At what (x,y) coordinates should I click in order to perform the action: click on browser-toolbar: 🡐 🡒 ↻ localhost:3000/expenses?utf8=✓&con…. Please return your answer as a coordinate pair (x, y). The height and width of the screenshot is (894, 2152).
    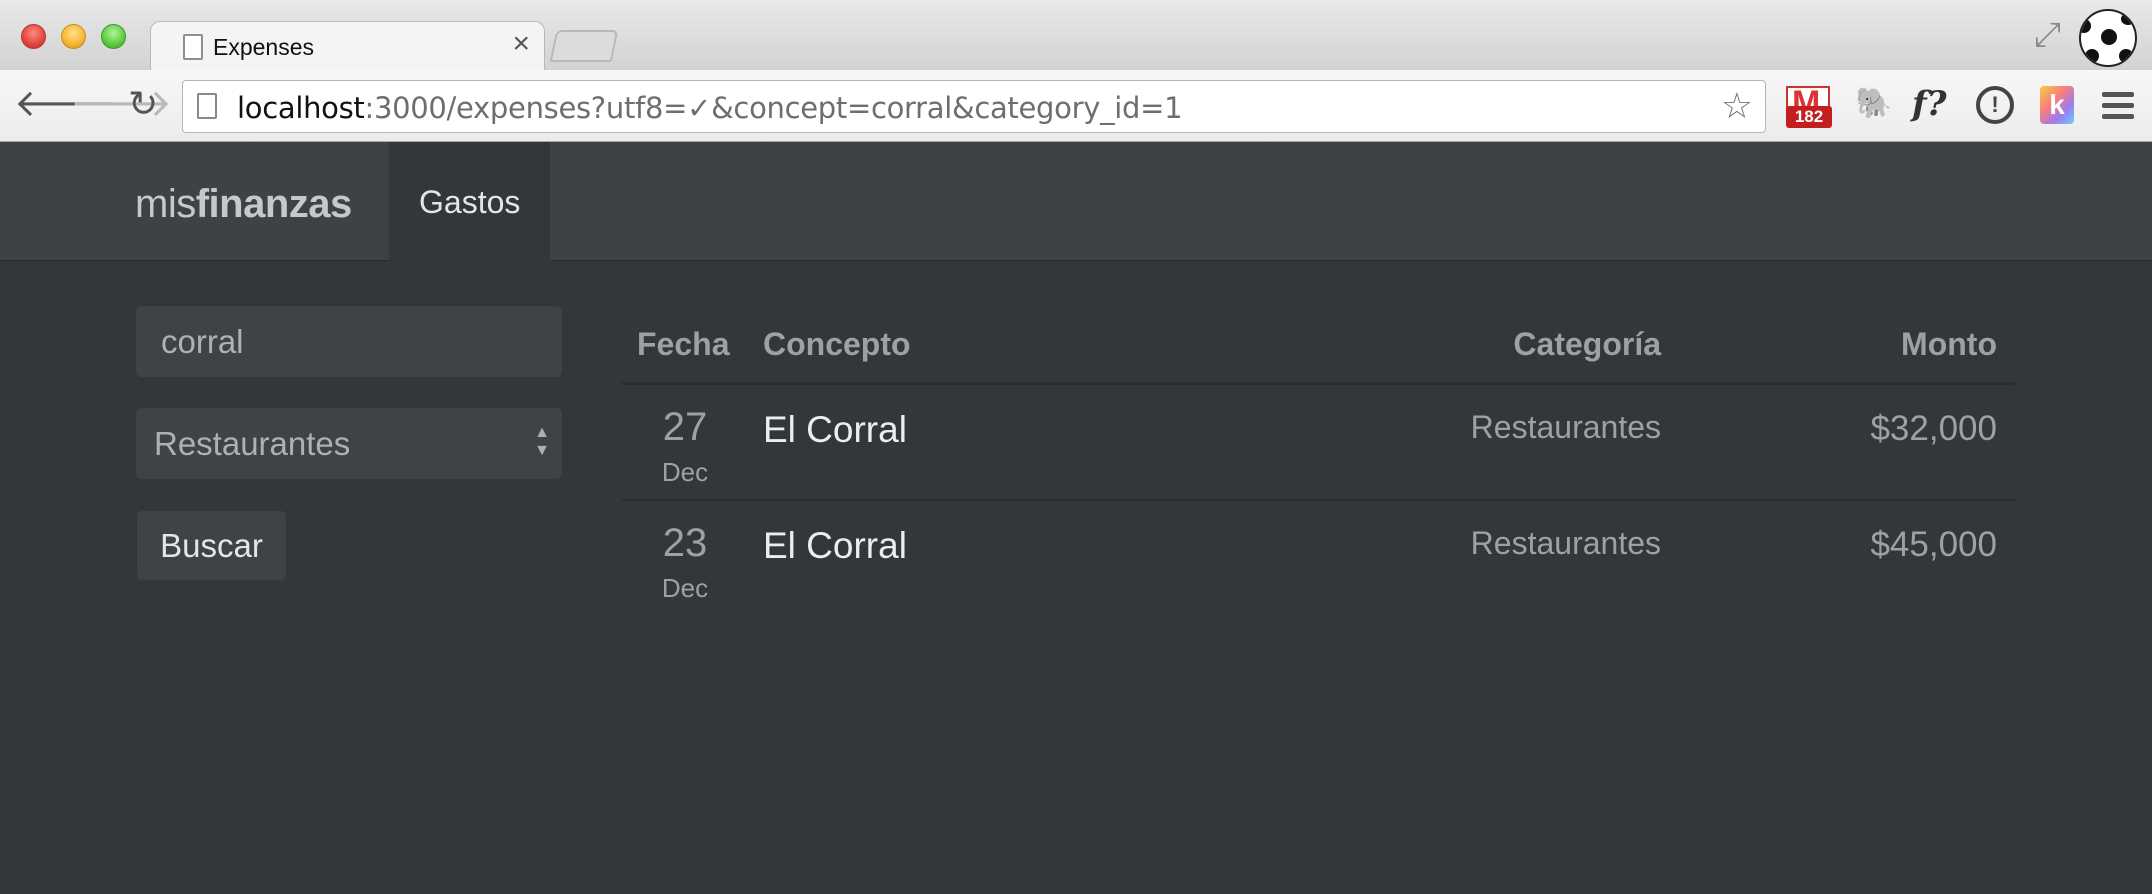
    Looking at the image, I should click on (1076, 106).